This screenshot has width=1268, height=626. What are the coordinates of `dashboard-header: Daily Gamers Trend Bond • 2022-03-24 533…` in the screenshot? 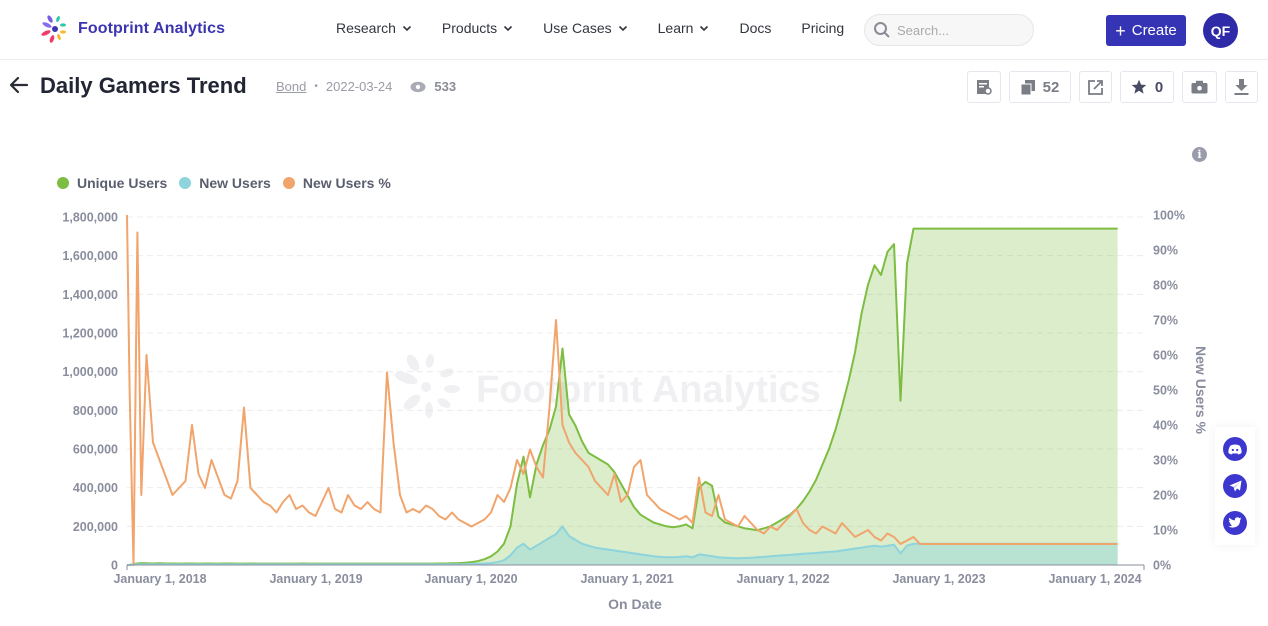 It's located at (634, 87).